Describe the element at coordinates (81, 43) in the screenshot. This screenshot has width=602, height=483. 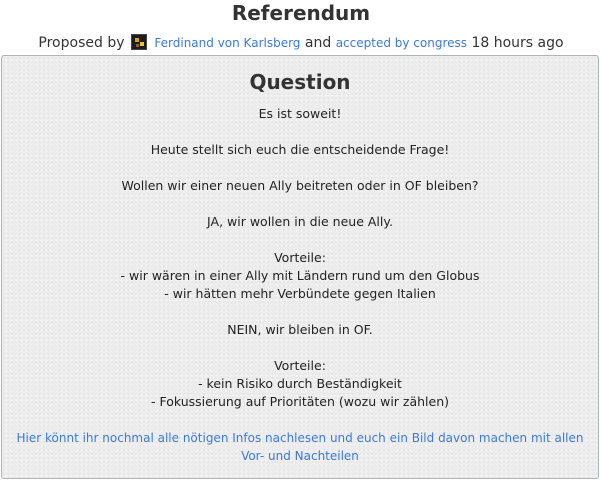
I see `proposed-by-label: Proposed by` at that location.